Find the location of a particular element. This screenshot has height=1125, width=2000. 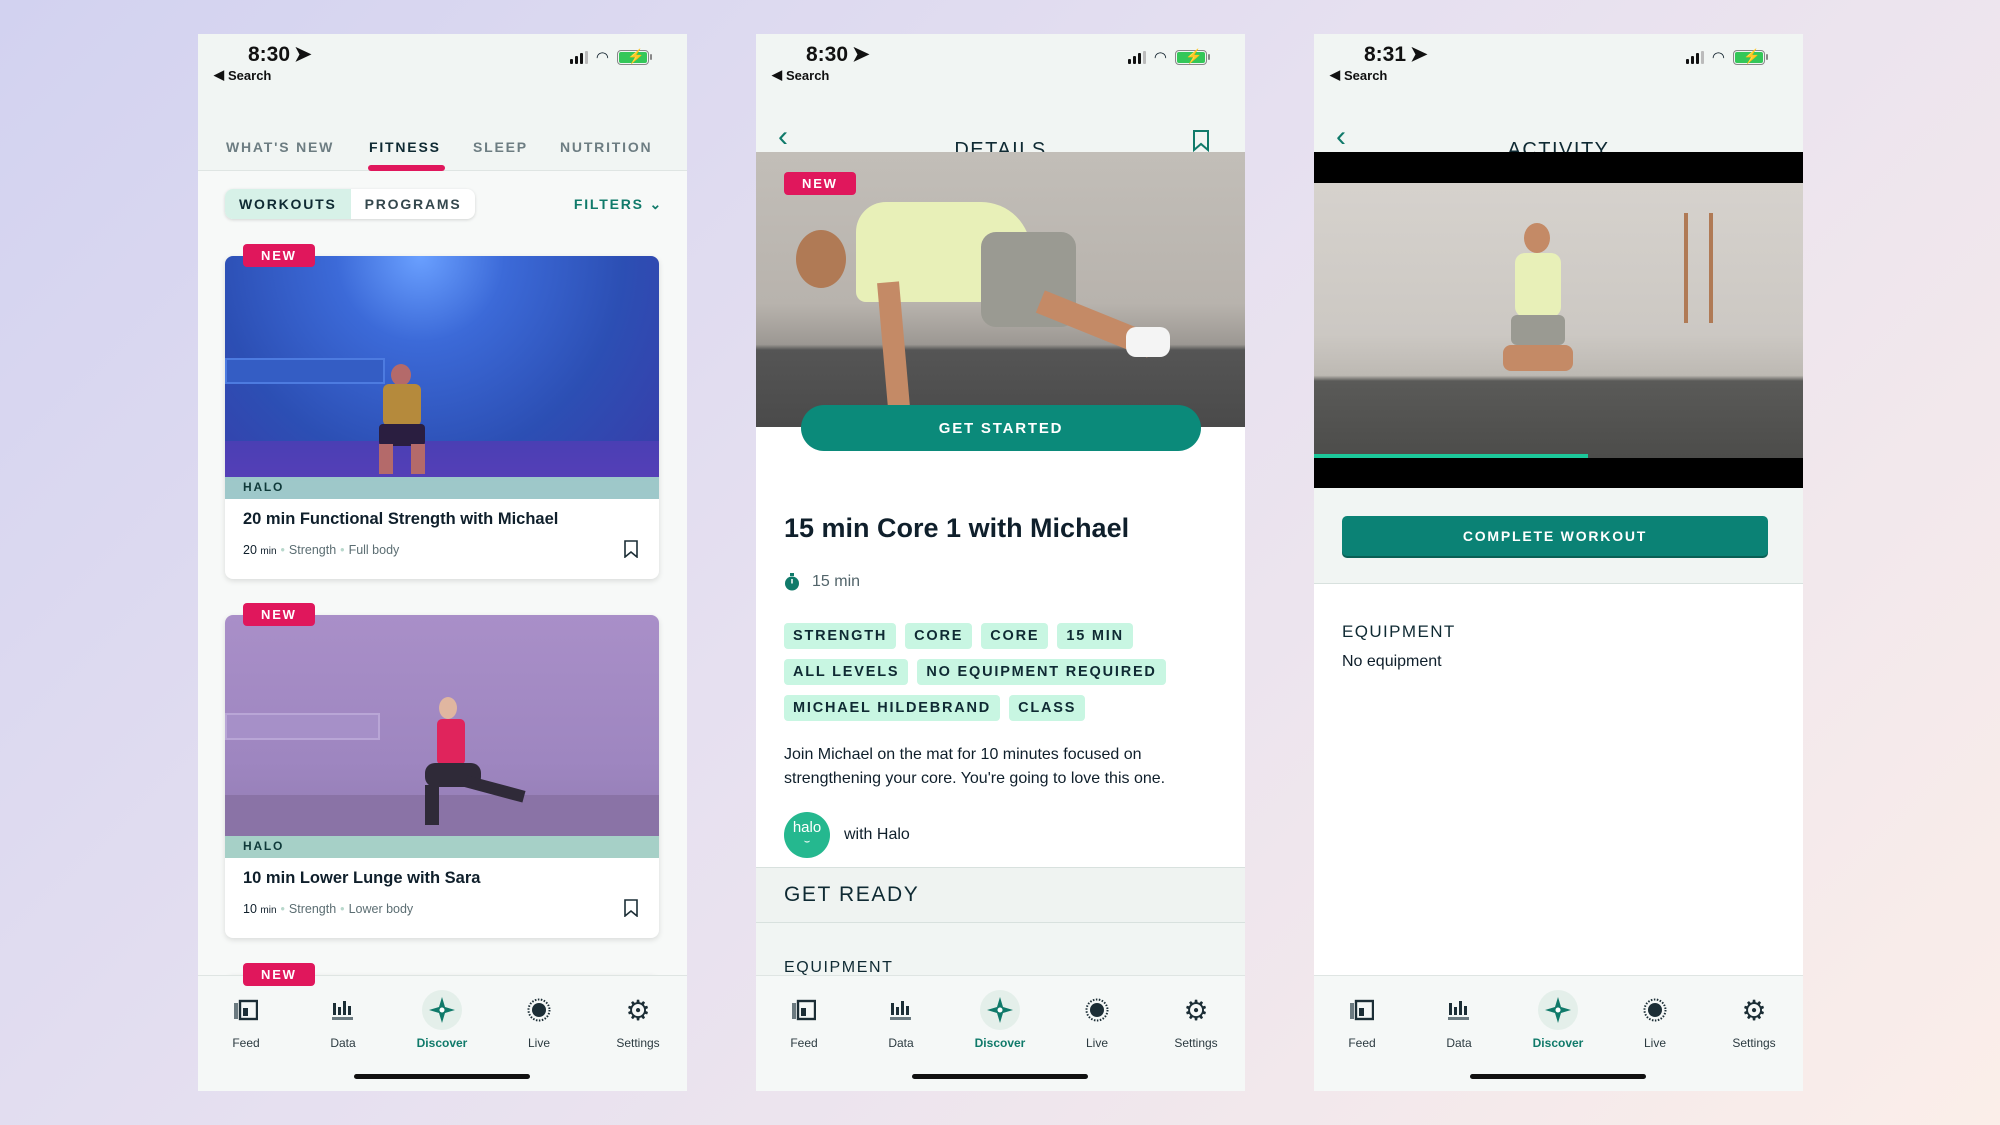

segment-workouts: WORKOUTS is located at coordinates (288, 204).